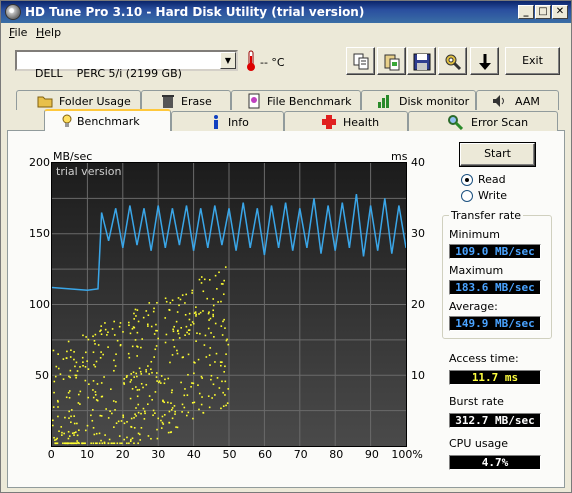 Image resolution: width=572 pixels, height=493 pixels. What do you see at coordinates (467, 180) in the screenshot?
I see `read-radio` at bounding box center [467, 180].